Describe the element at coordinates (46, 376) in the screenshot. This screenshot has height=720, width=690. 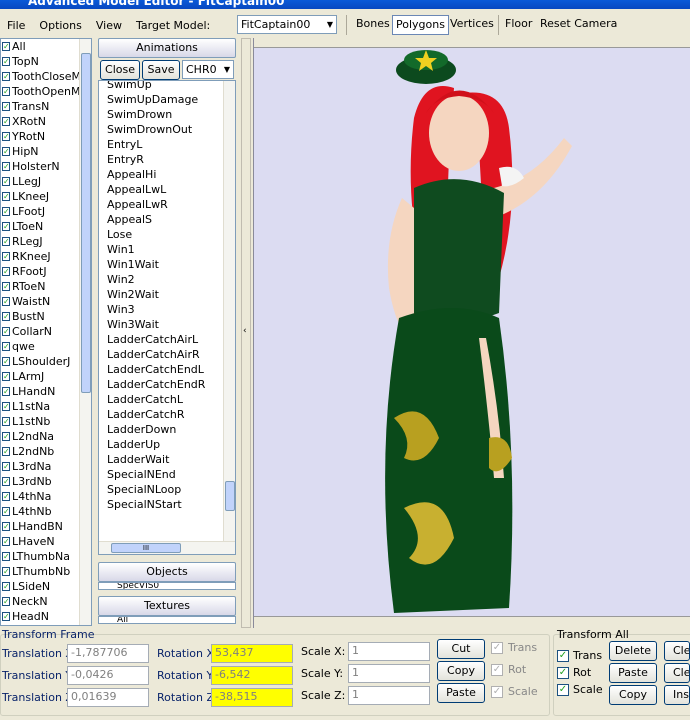
I see `bone-item: ✓ LArmJ` at that location.